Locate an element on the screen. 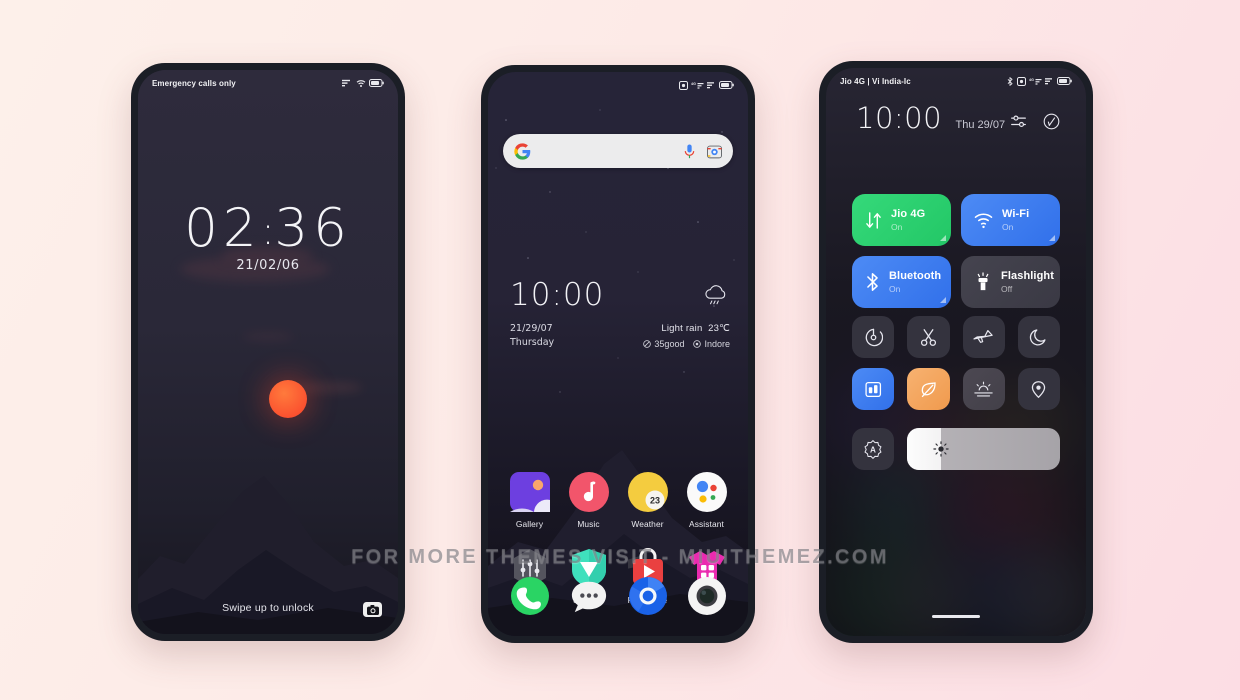  camera-icon is located at coordinates (372, 609).